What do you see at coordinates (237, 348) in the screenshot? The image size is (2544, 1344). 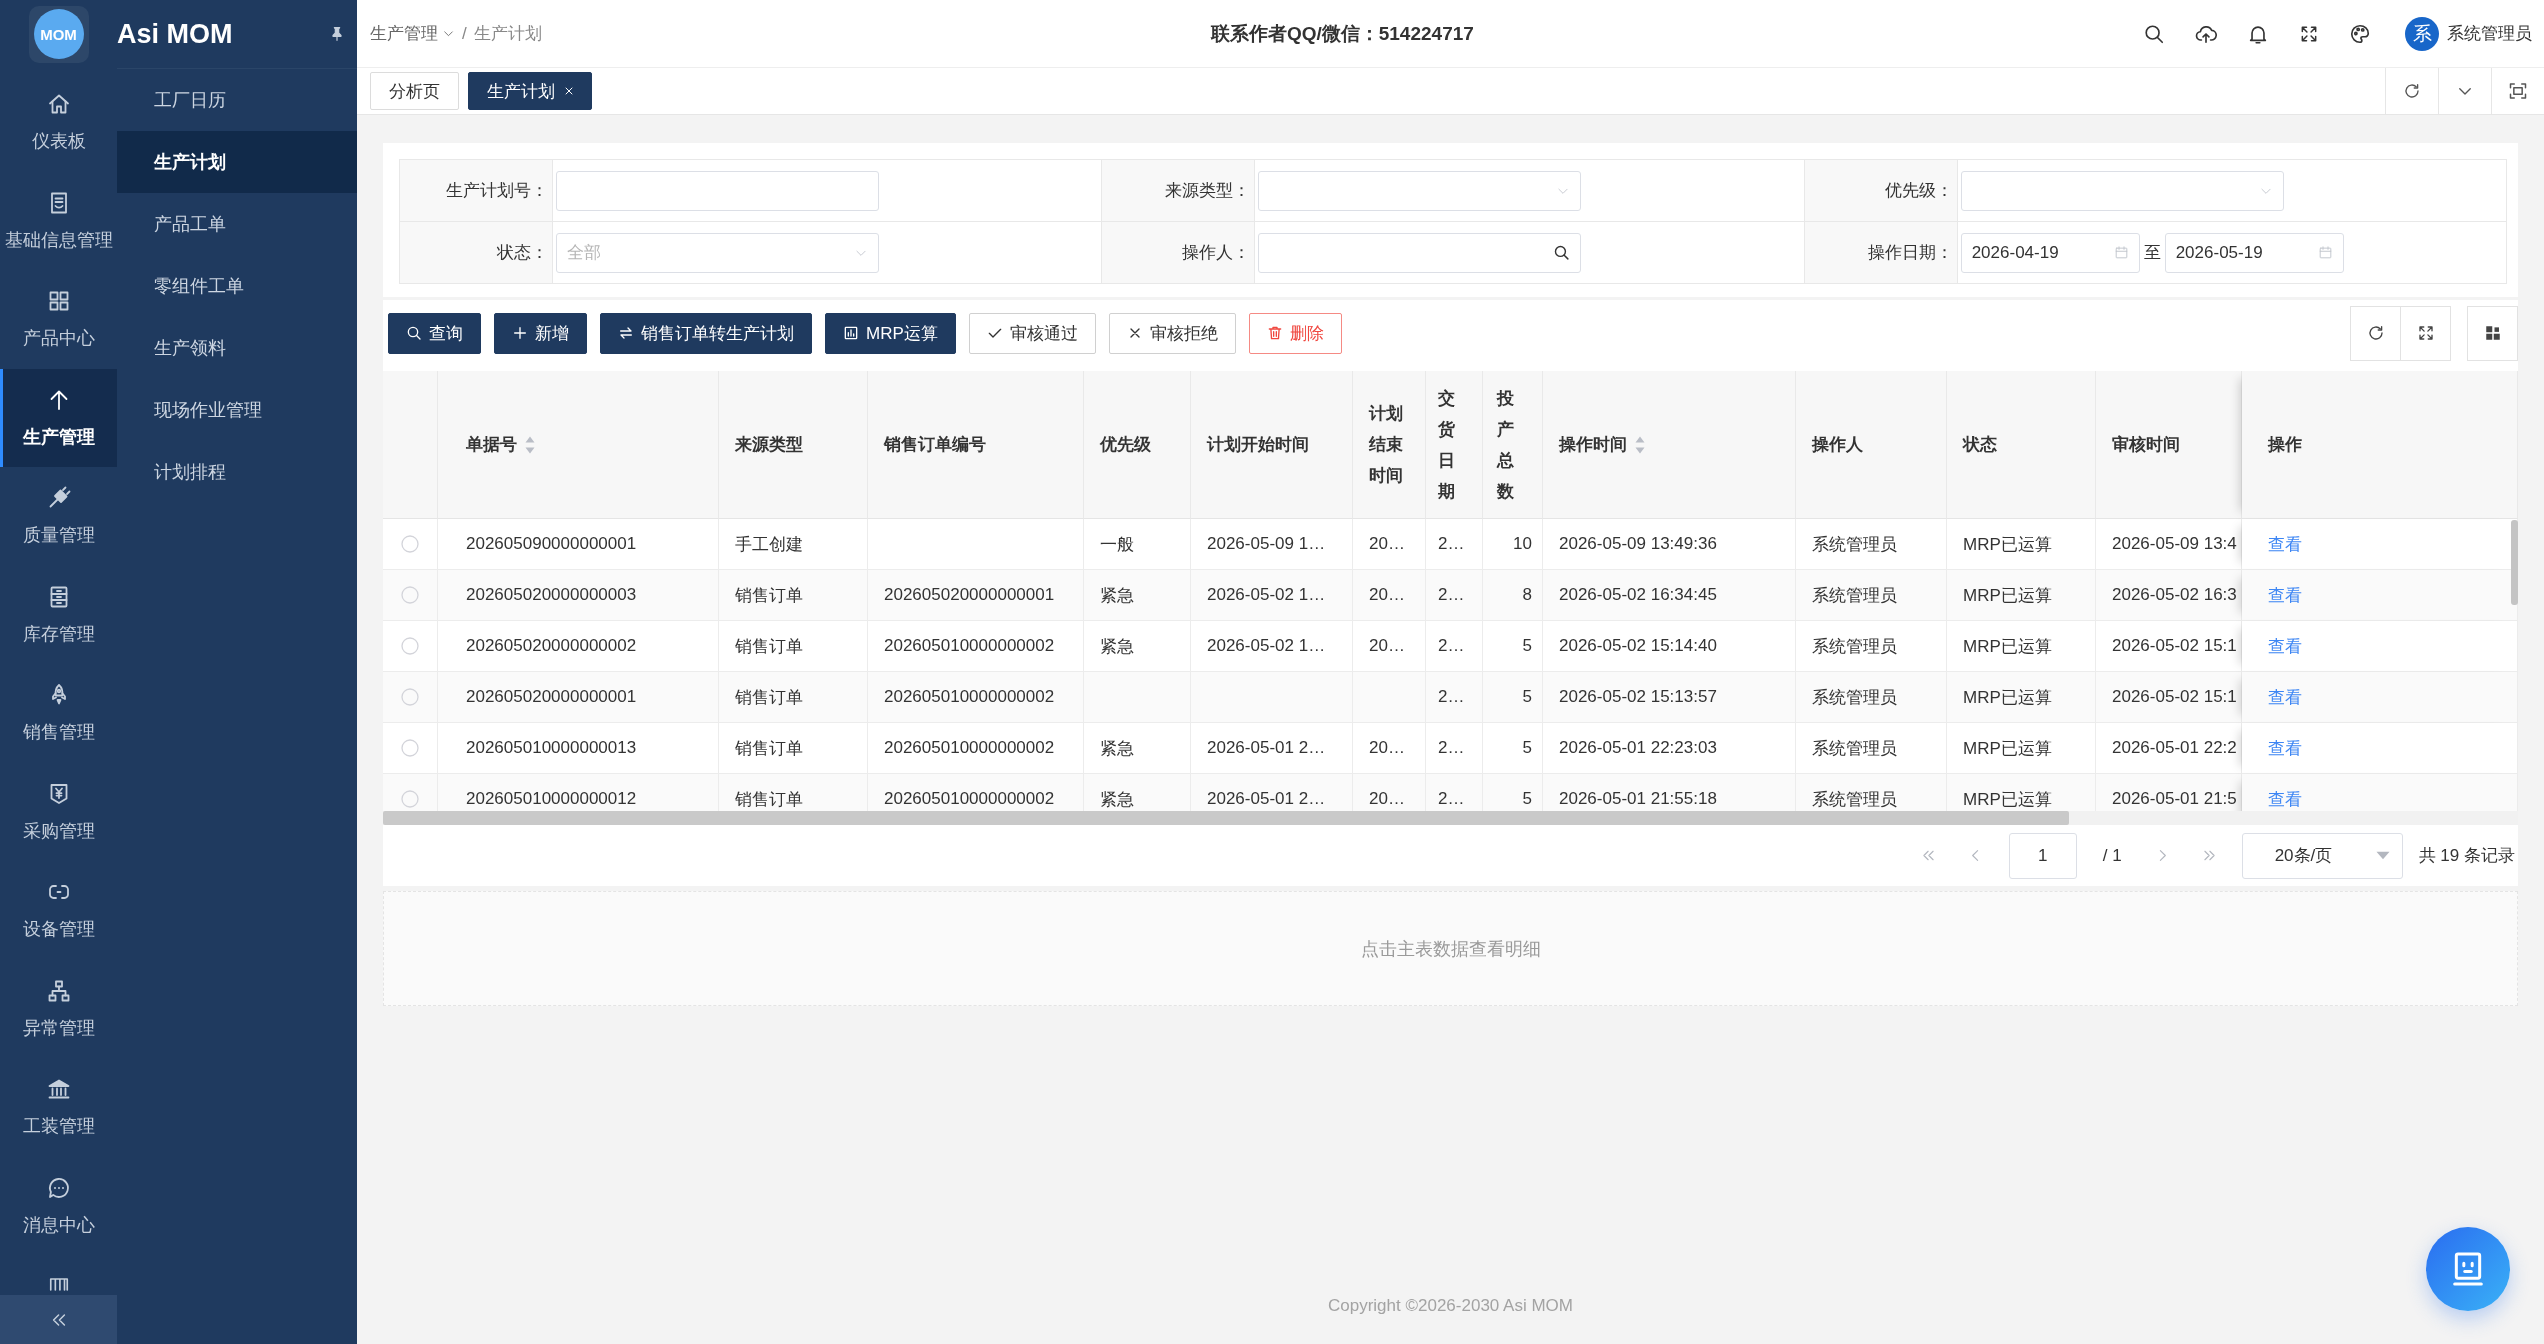 I see `submenu-item: 生产领料` at bounding box center [237, 348].